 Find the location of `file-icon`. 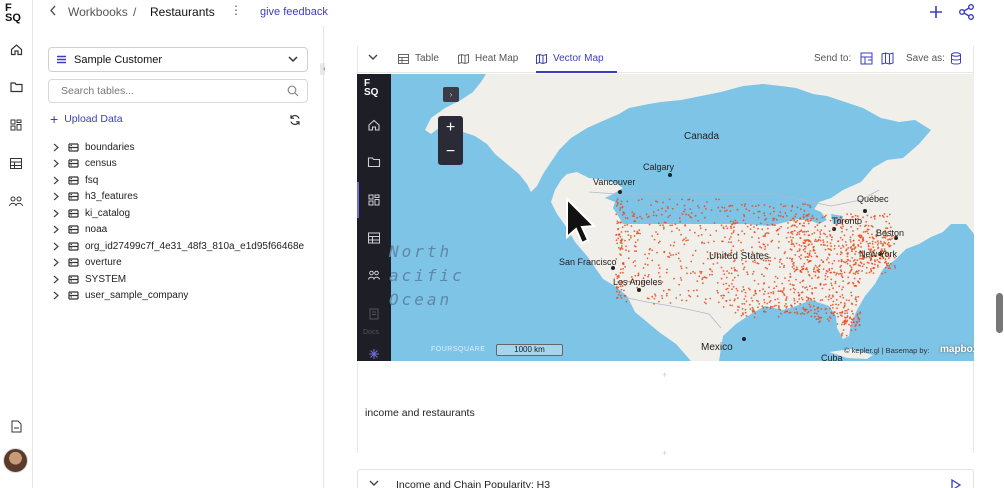

file-icon is located at coordinates (16, 426).